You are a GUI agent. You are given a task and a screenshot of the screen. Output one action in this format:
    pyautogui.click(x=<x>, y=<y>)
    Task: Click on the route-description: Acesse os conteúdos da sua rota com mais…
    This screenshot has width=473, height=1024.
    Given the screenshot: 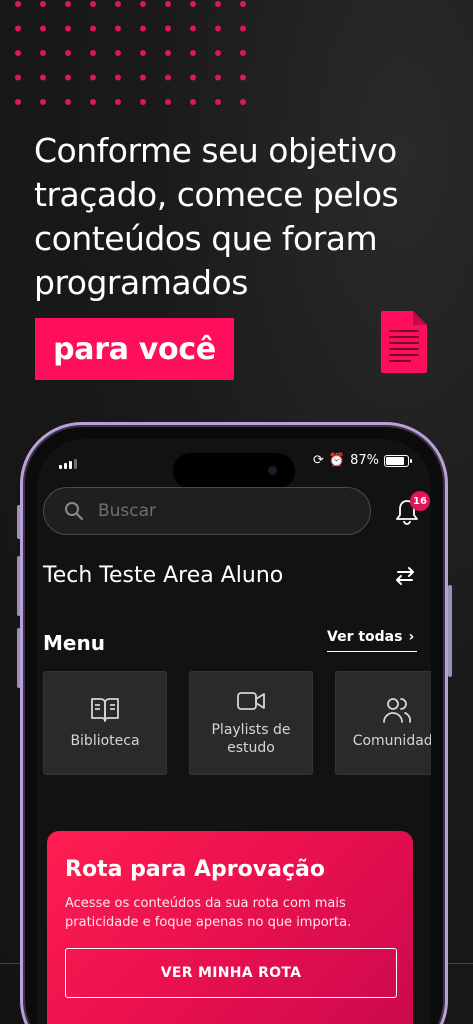 What is the action you would take?
    pyautogui.click(x=208, y=913)
    